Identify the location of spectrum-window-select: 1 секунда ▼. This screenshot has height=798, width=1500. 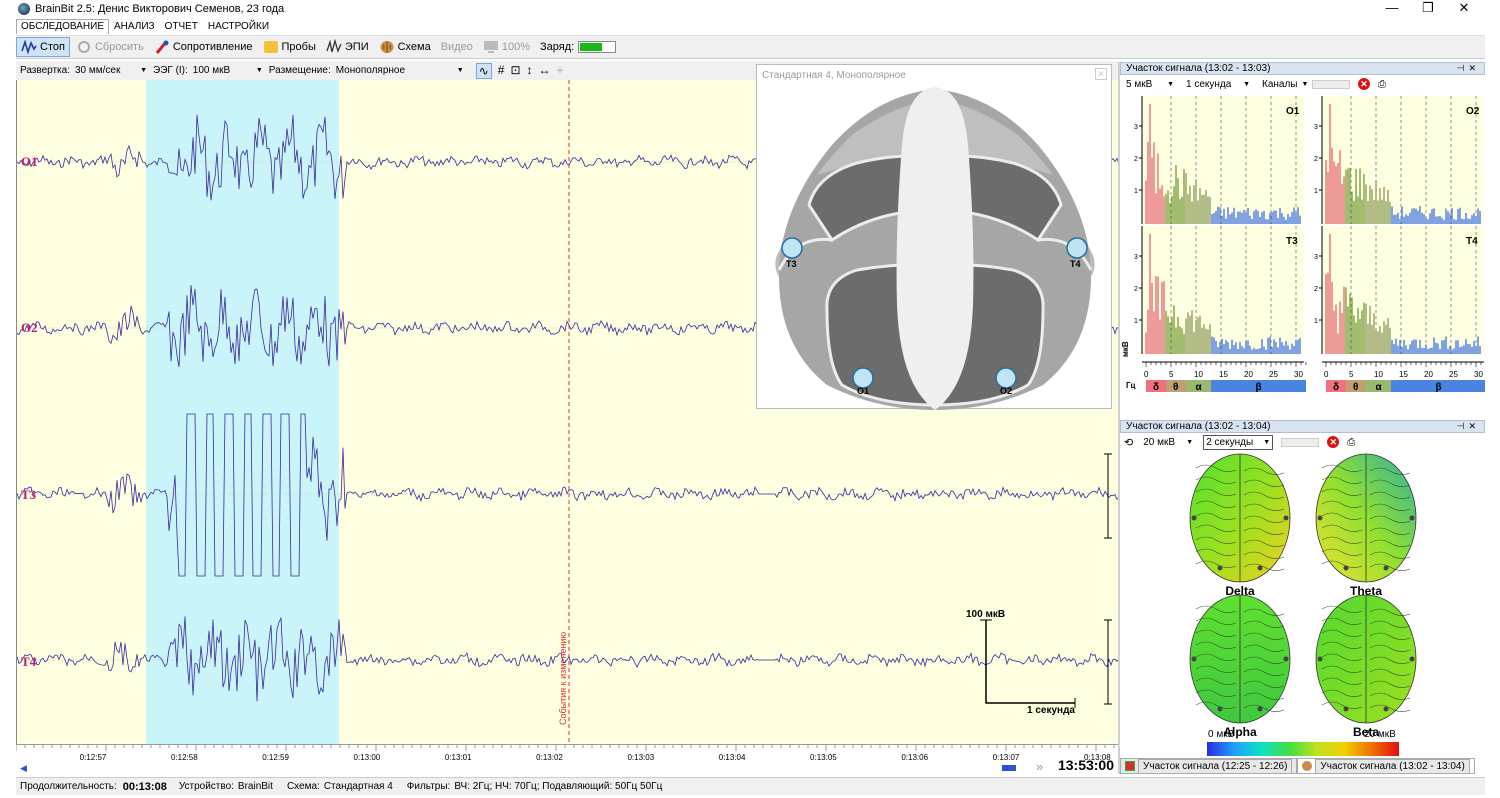
(1218, 84).